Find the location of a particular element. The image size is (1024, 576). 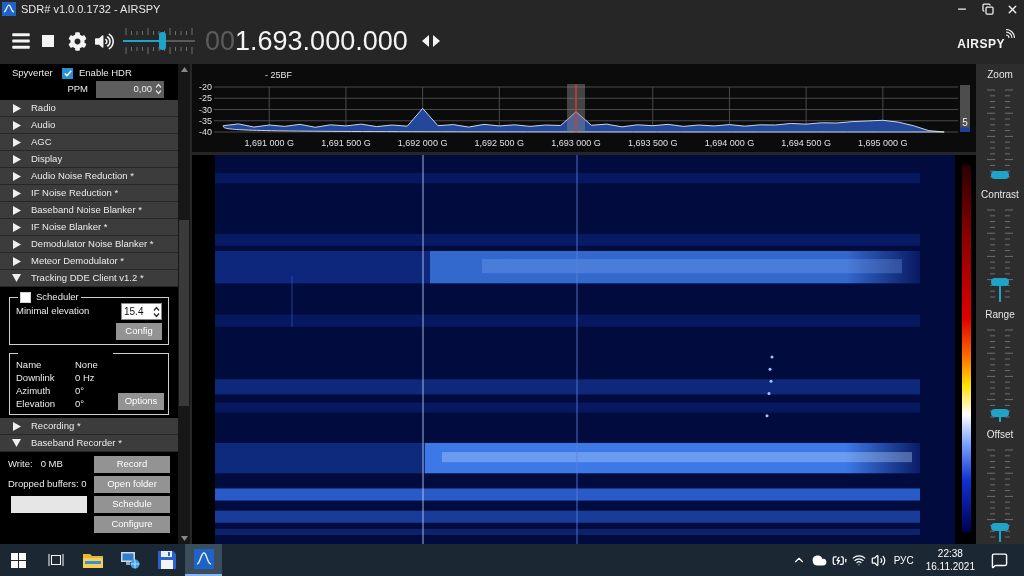

volume-slider is located at coordinates (159, 41).